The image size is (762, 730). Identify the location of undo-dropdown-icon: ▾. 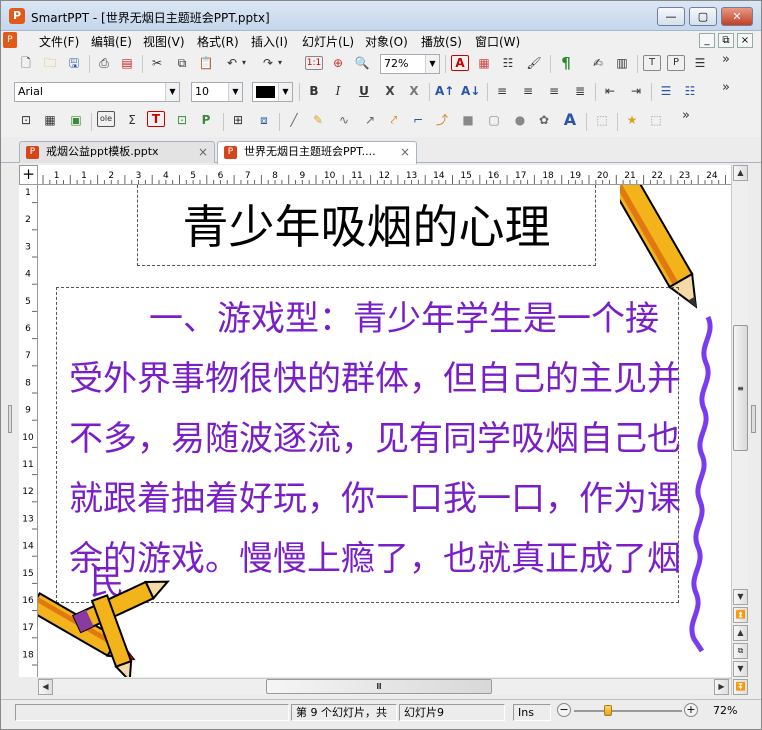
(244, 63).